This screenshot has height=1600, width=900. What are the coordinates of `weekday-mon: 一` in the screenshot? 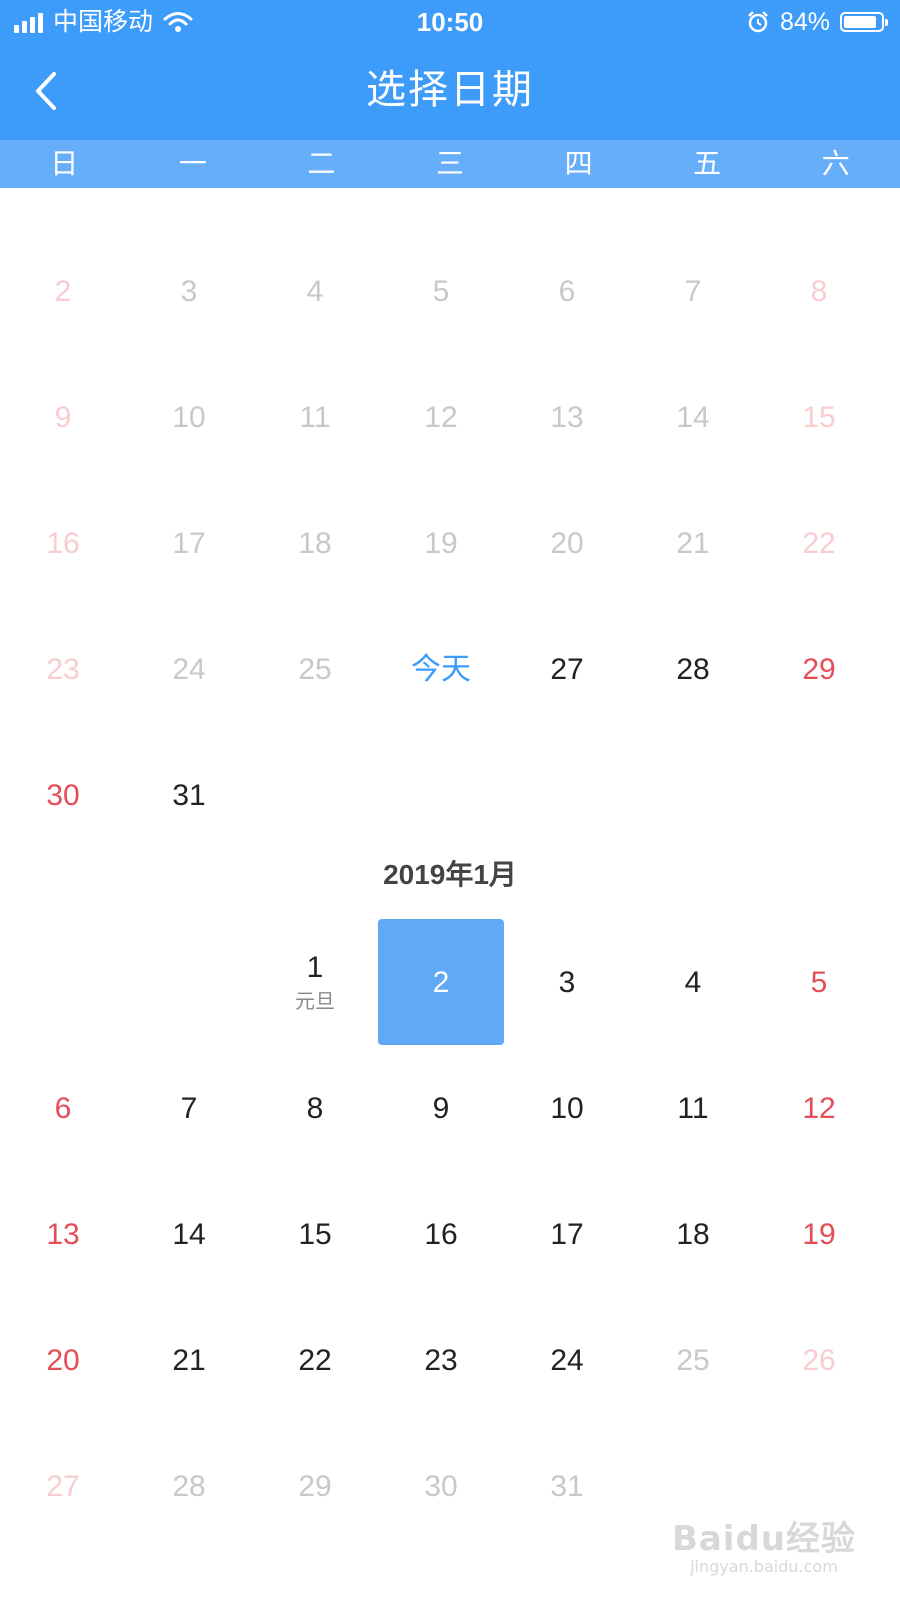 It's located at (192, 163).